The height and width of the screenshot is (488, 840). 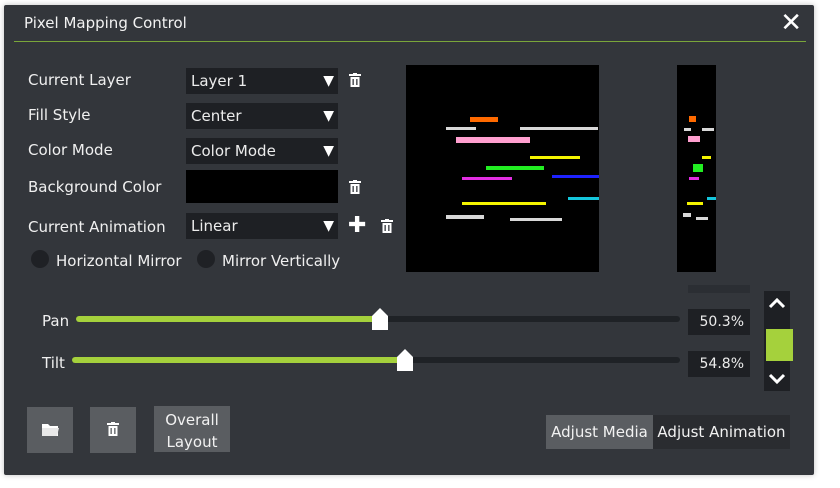 I want to click on tilt-slider-thumb, so click(x=405, y=360).